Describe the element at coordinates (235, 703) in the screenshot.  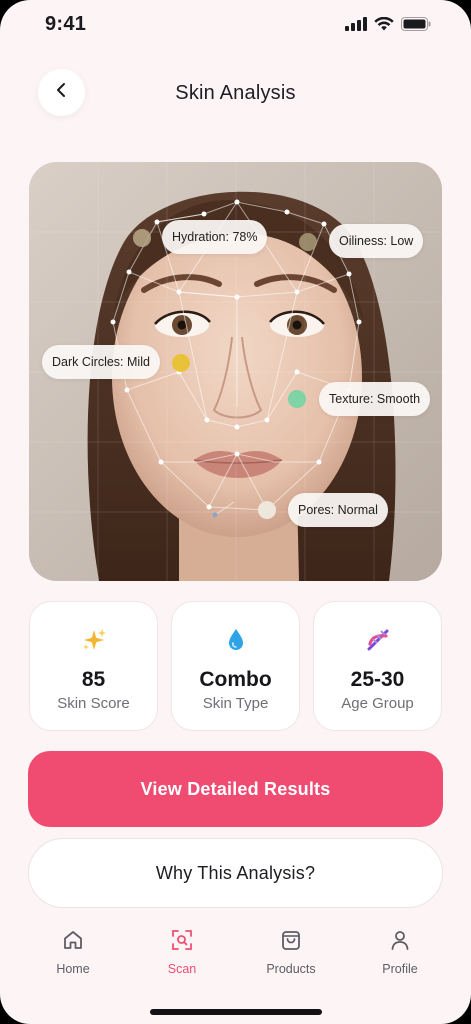
I see `skin-type-label: Skin Type` at that location.